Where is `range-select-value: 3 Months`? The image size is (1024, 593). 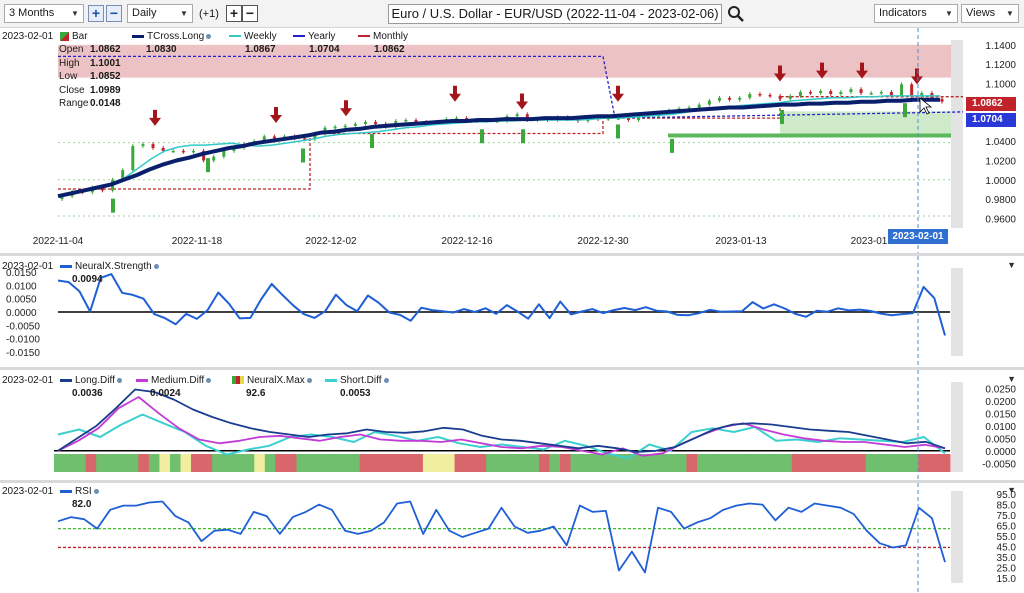
range-select-value: 3 Months is located at coordinates (32, 13).